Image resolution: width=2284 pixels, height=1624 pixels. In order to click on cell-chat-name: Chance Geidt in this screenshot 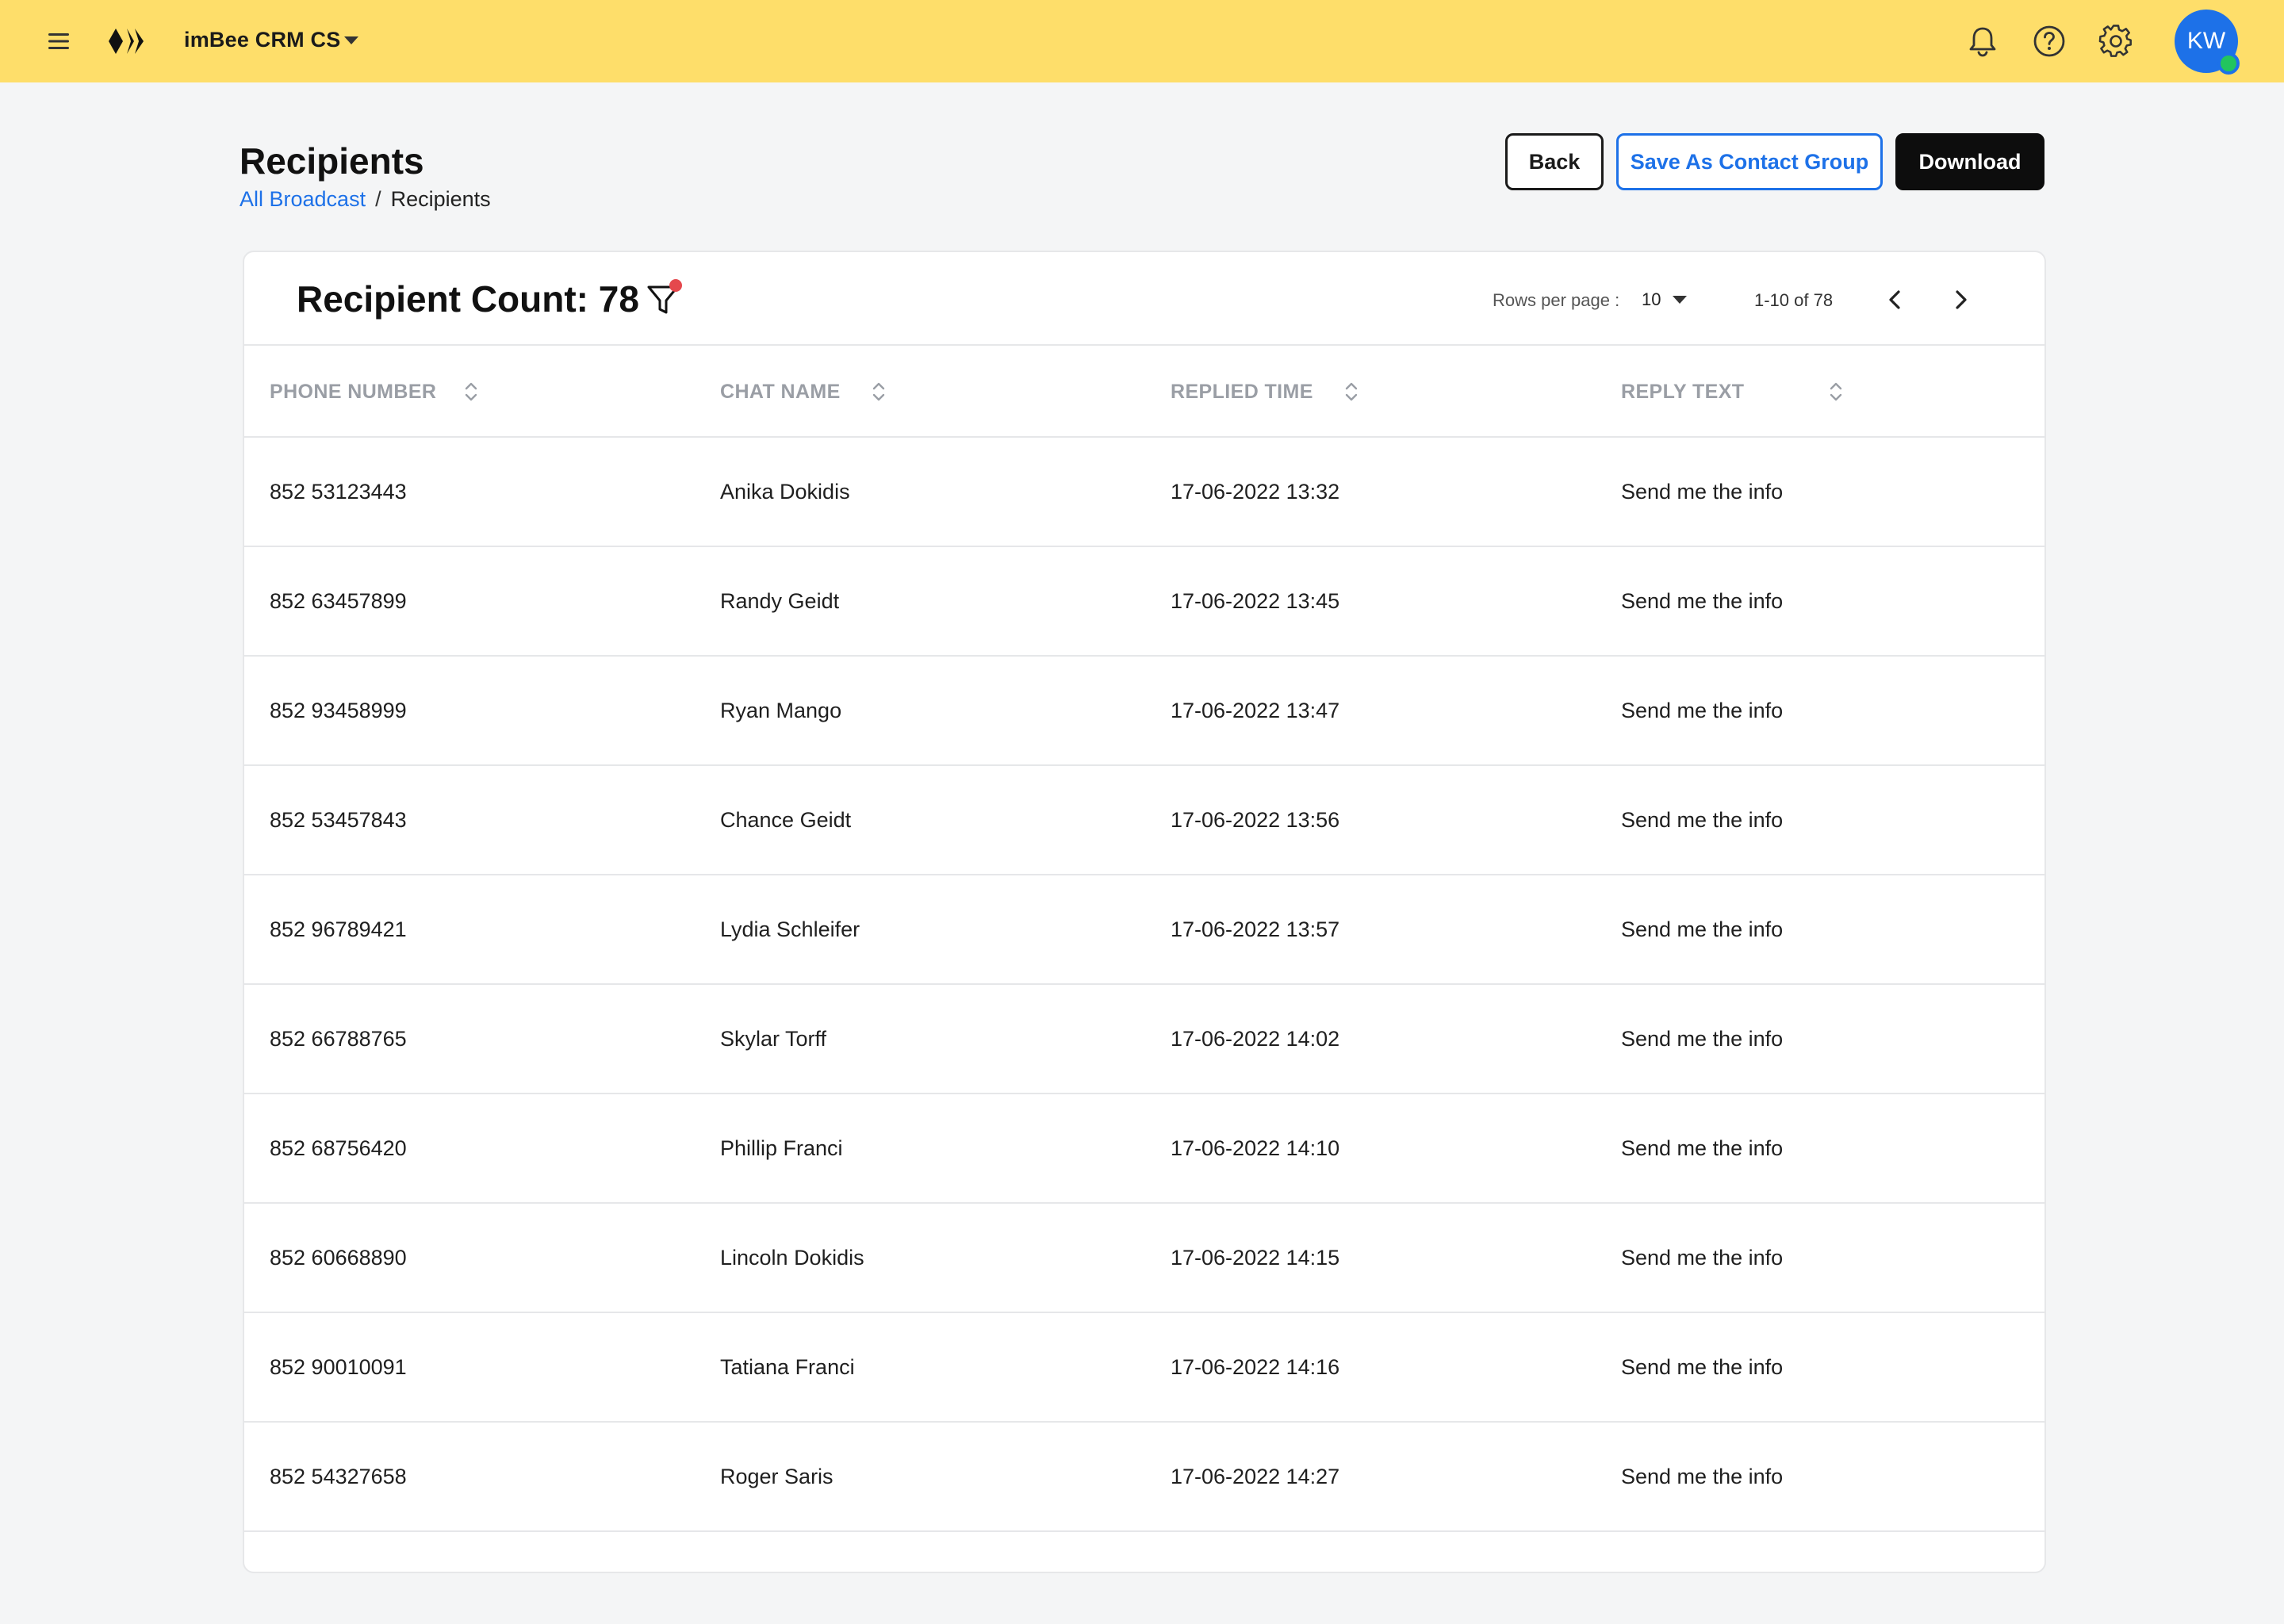, I will do `click(786, 819)`.